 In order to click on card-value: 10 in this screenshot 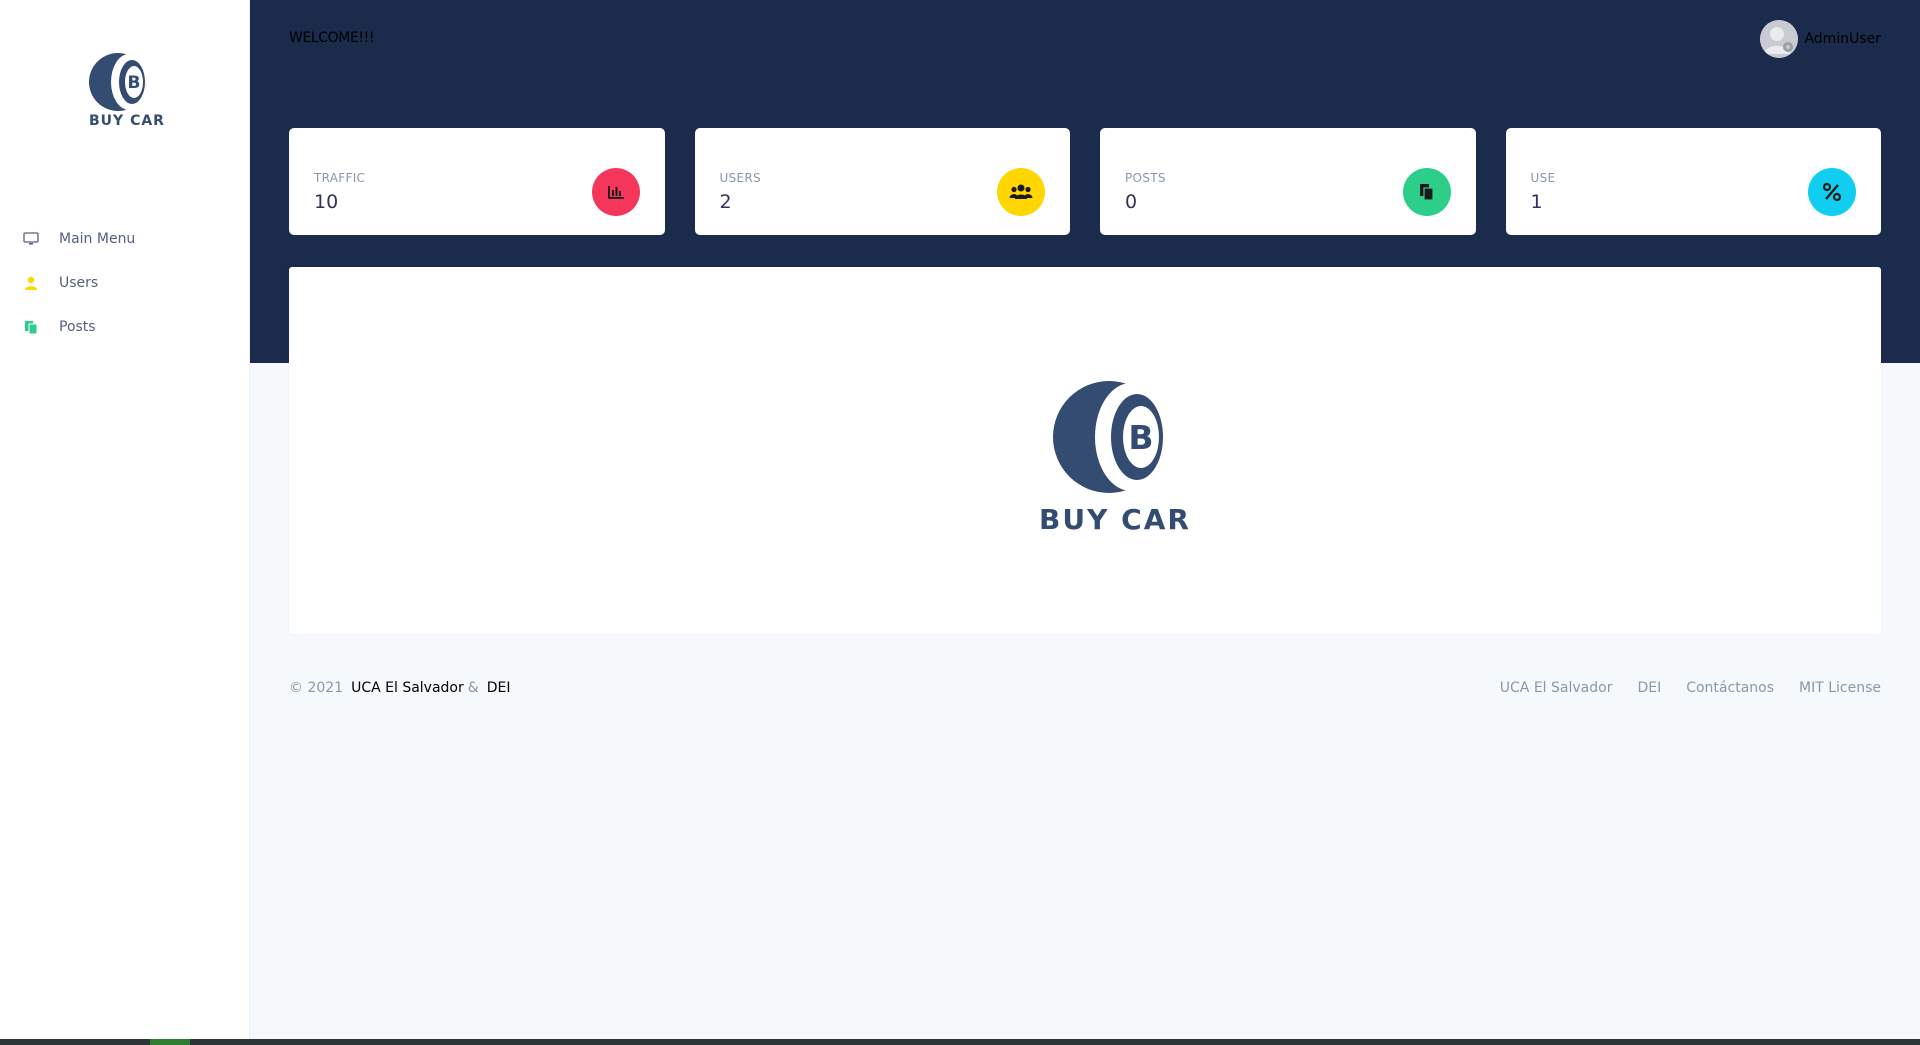, I will do `click(326, 202)`.